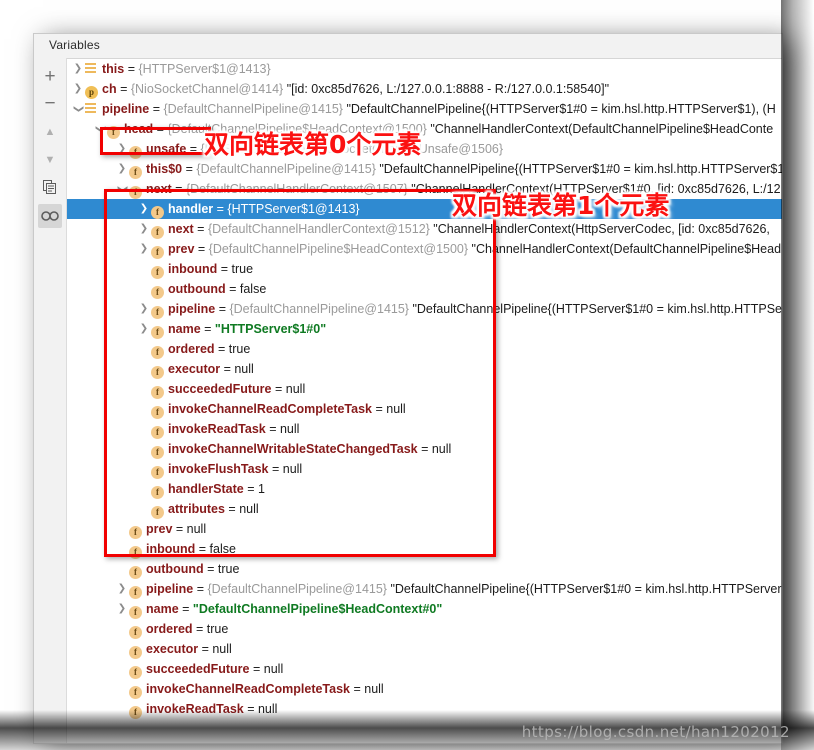 The image size is (814, 750). I want to click on tree-row: ❯ this = {HTTPServer$1@1413}, so click(424, 69).